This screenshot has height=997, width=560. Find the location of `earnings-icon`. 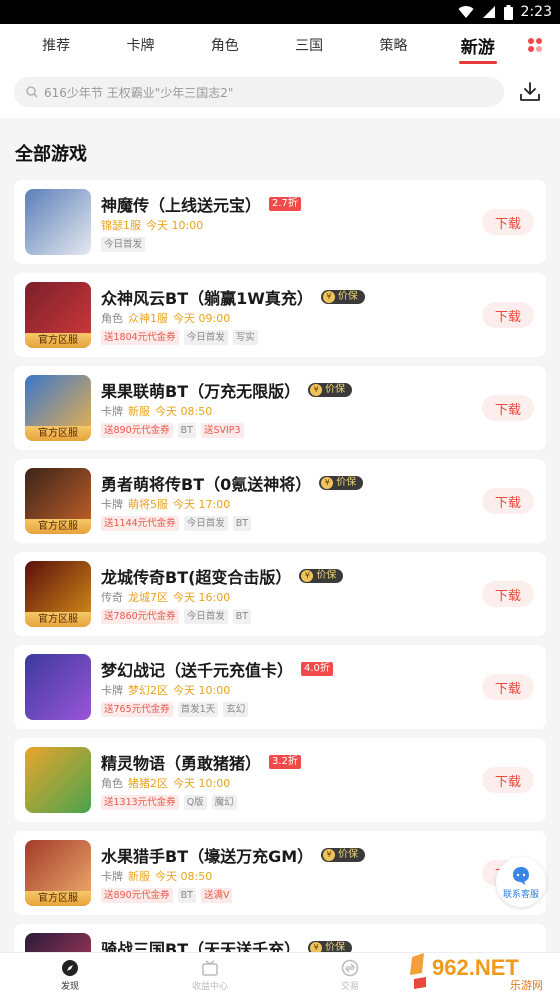

earnings-icon is located at coordinates (210, 967).